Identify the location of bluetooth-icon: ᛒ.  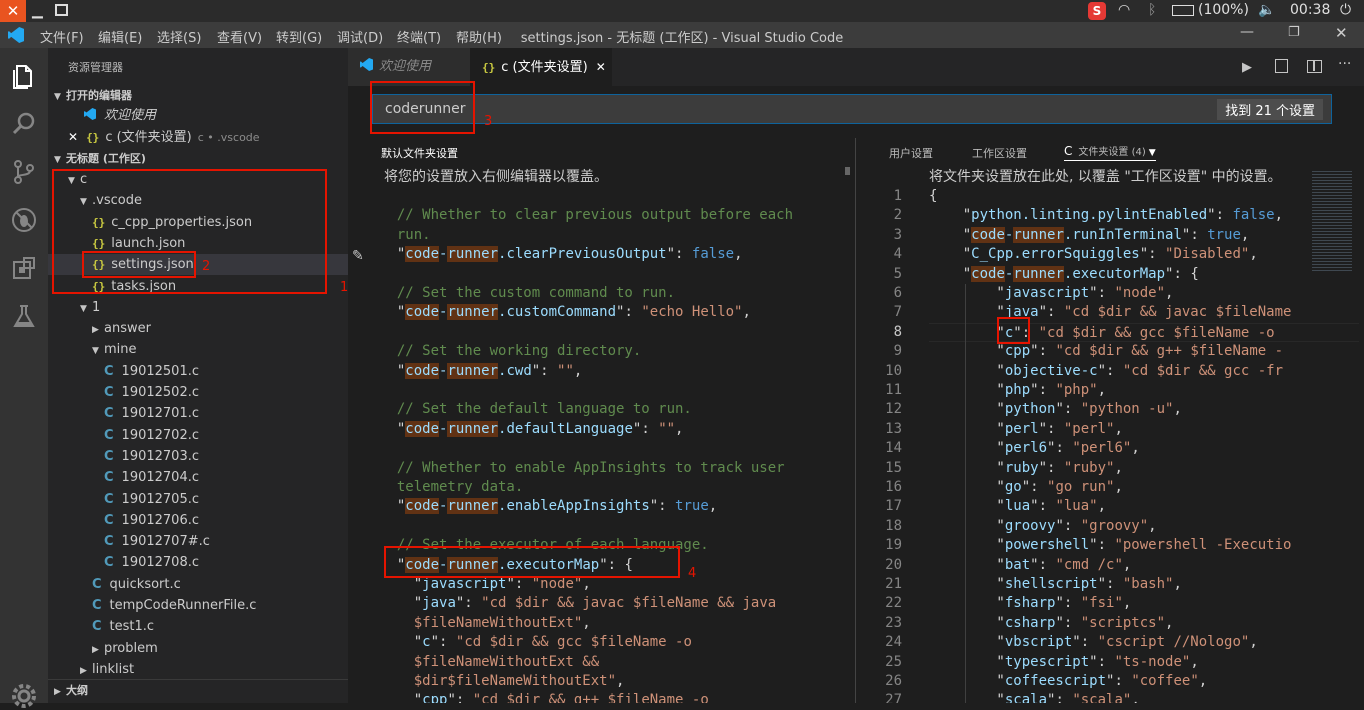
(1152, 10).